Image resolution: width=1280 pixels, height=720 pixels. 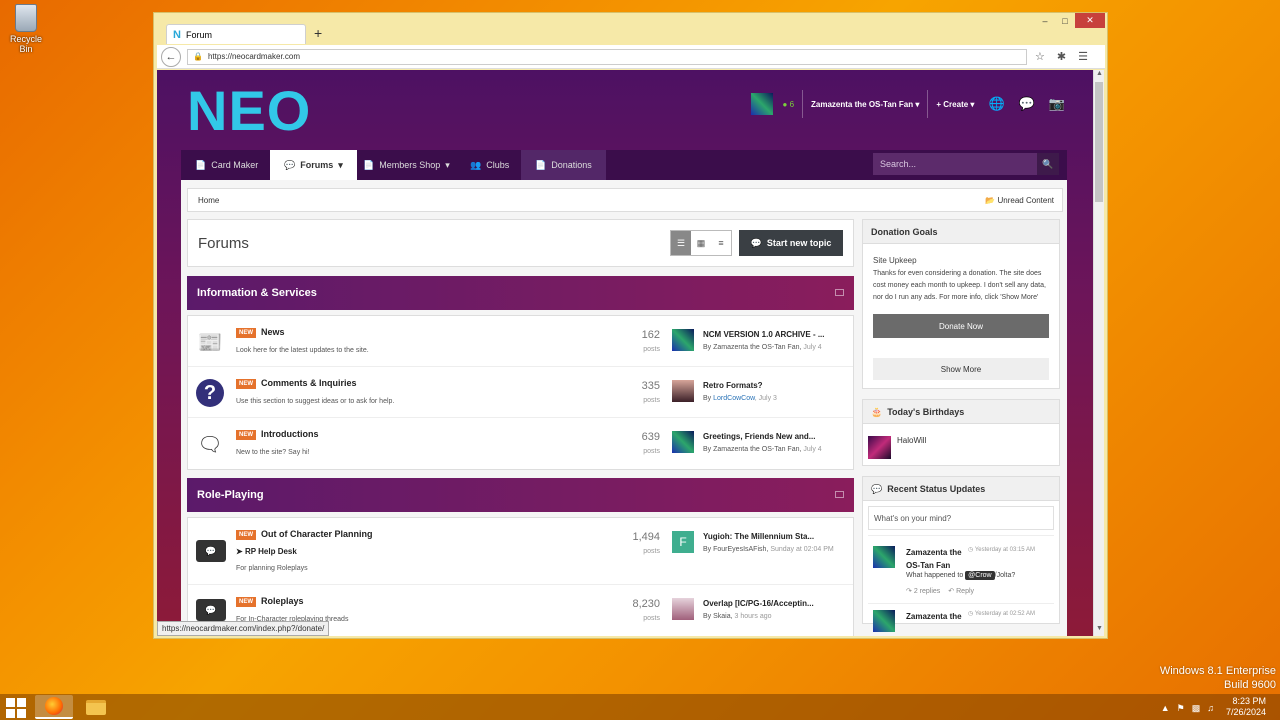 What do you see at coordinates (961, 444) in the screenshot?
I see `birthday-user: HaloWill` at bounding box center [961, 444].